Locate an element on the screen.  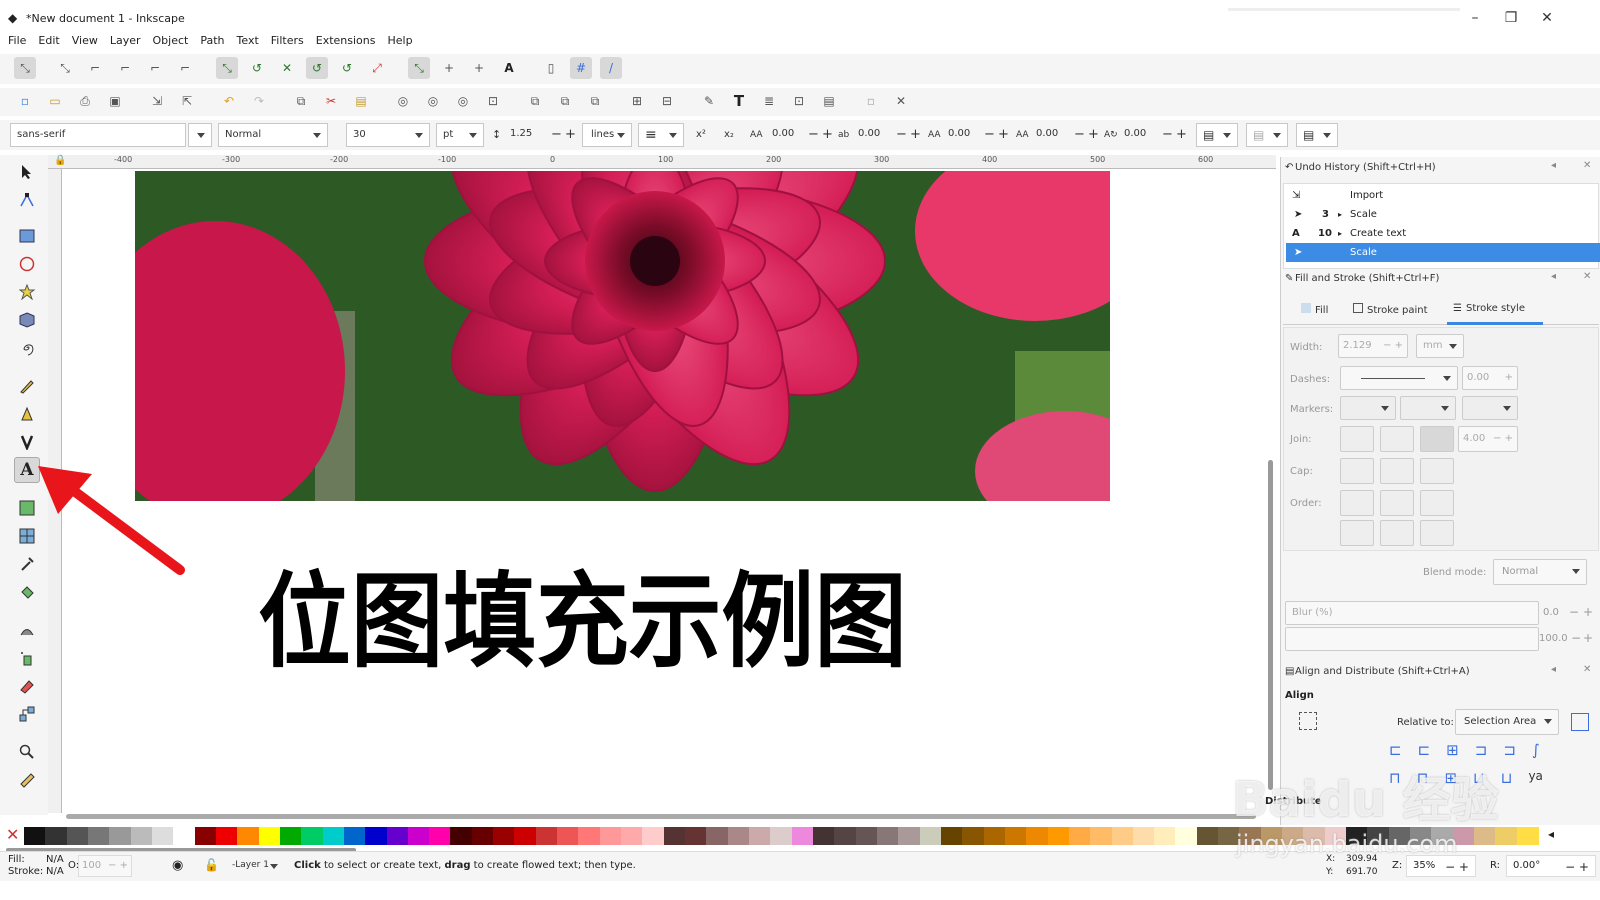
fill-stroke-collapse-icon: ◂ is located at coordinates (1553, 276).